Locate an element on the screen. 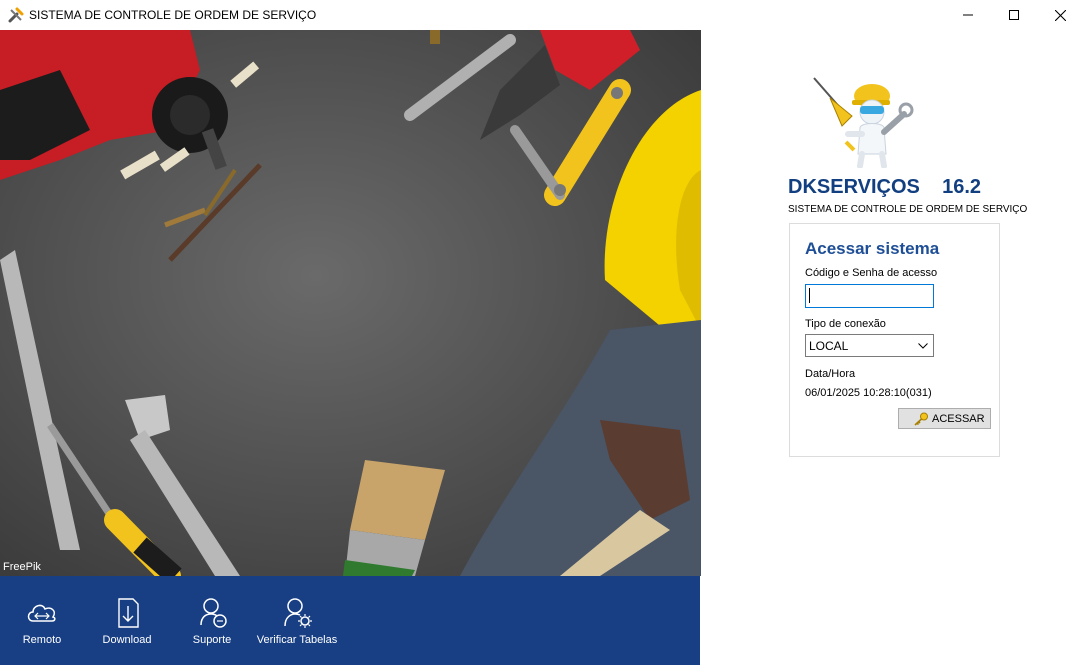 Image resolution: width=1083 pixels, height=665 pixels. download-label: Download is located at coordinates (127, 640).